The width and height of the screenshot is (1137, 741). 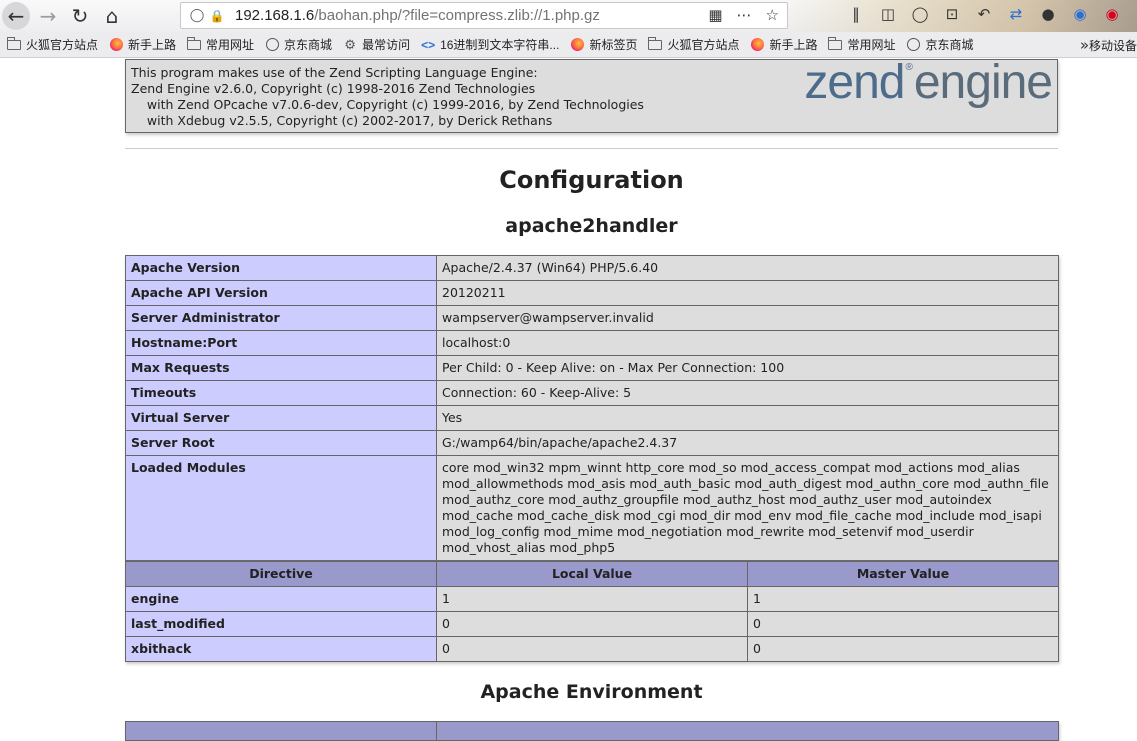 What do you see at coordinates (281, 508) in the screenshot?
I see `setting-name: Loaded Modules` at bounding box center [281, 508].